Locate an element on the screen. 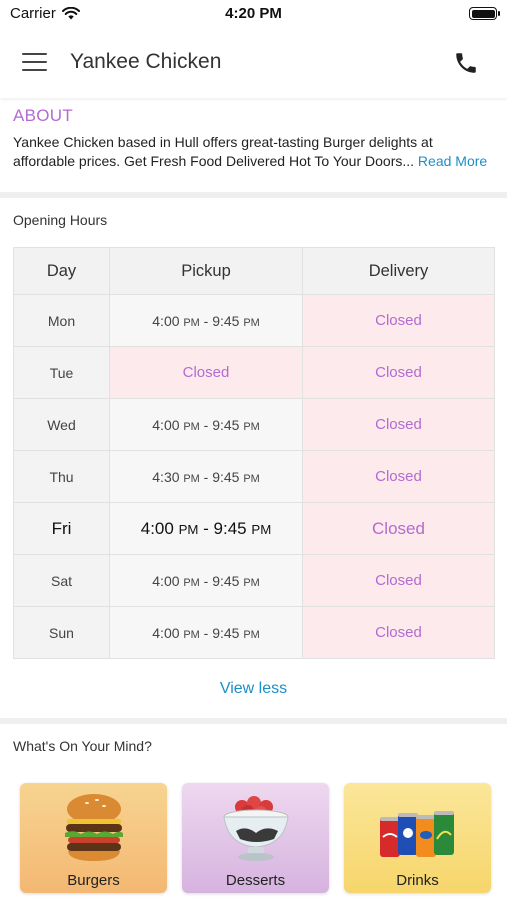 The image size is (507, 900). table-row: Tue Closed Closed is located at coordinates (254, 372).